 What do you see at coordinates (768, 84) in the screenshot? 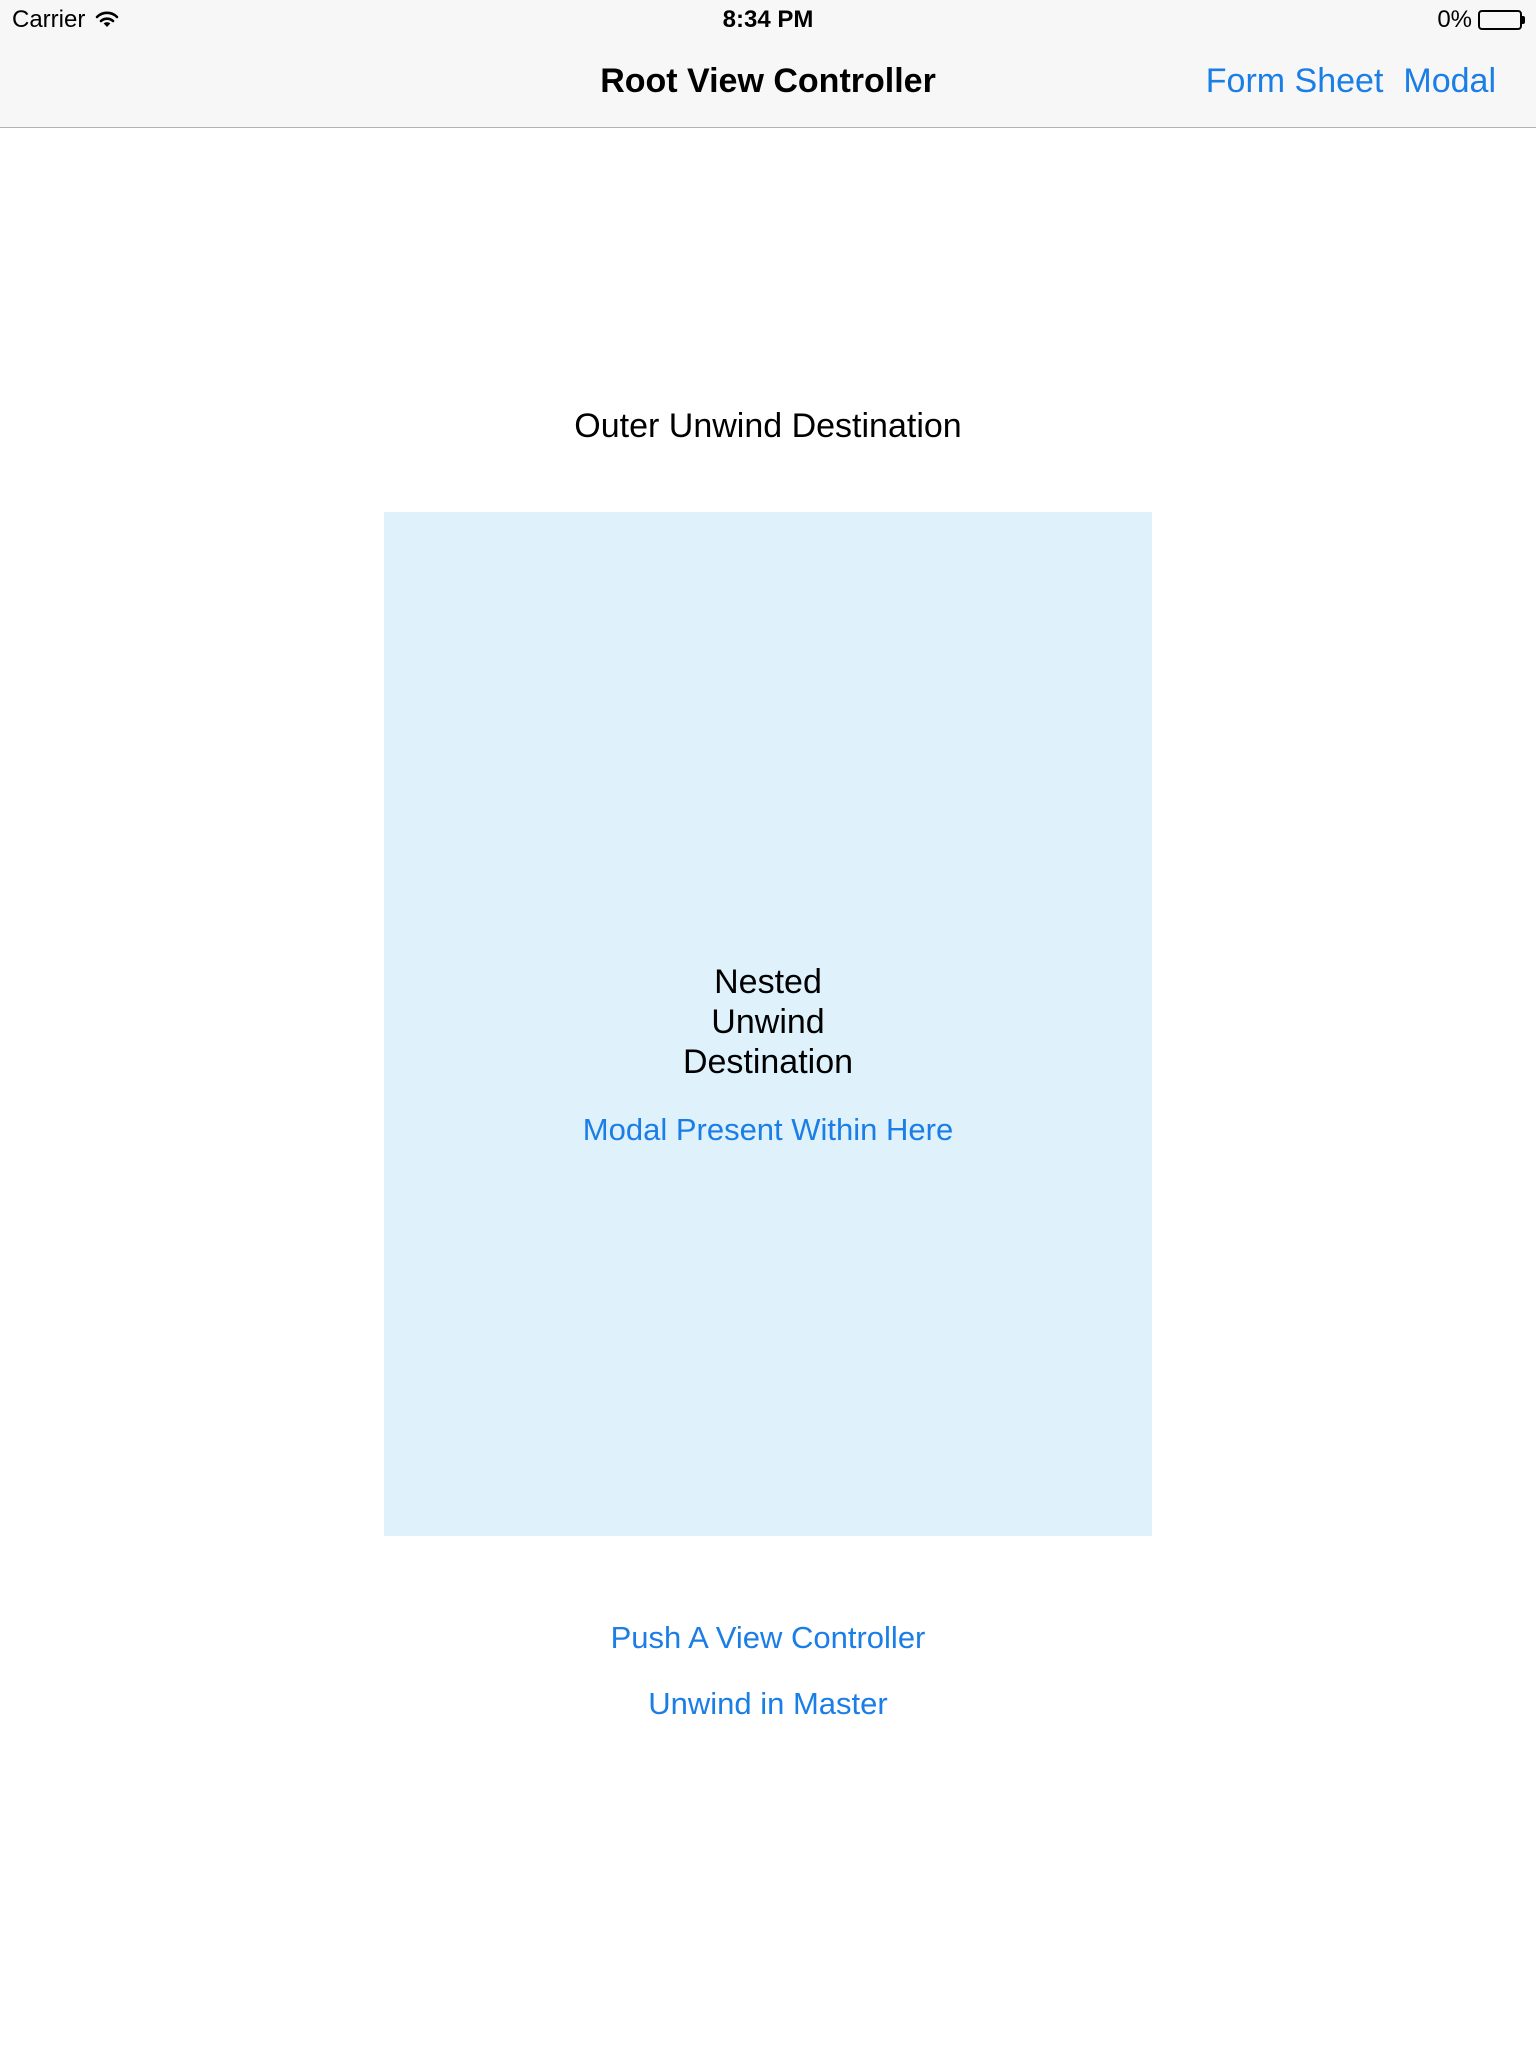
I see `navigation-bar: Root View Controller Form Sheet Modal` at bounding box center [768, 84].